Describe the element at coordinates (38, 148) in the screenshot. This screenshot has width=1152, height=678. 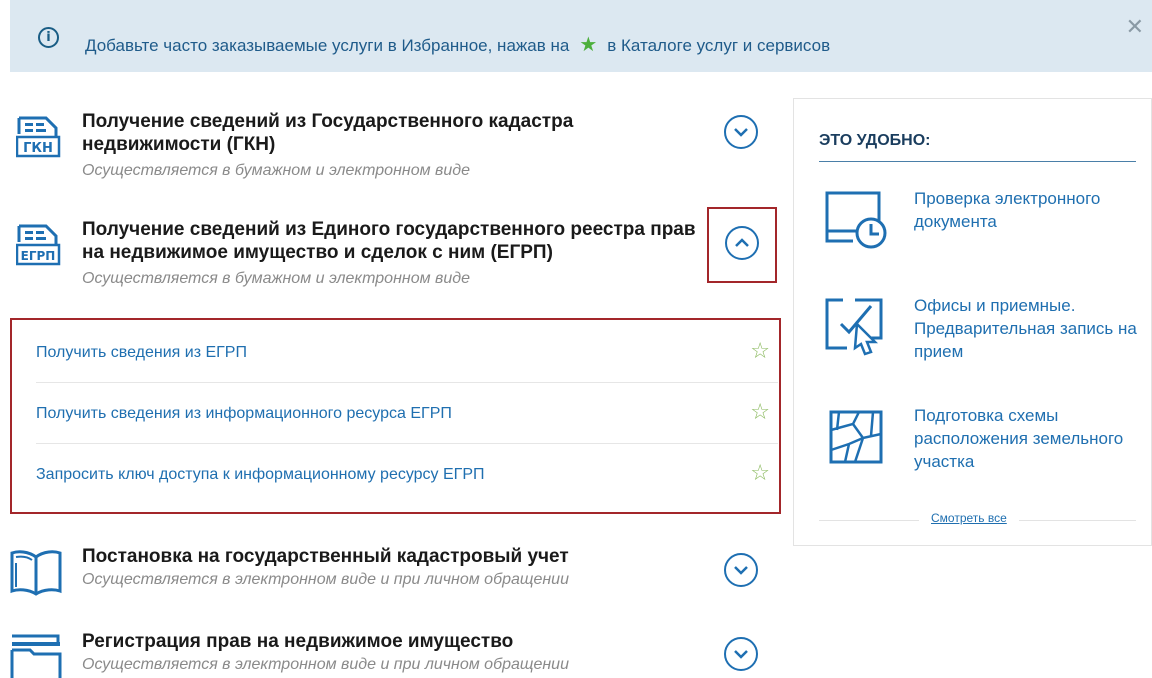
I see `service-badge: ГКН` at that location.